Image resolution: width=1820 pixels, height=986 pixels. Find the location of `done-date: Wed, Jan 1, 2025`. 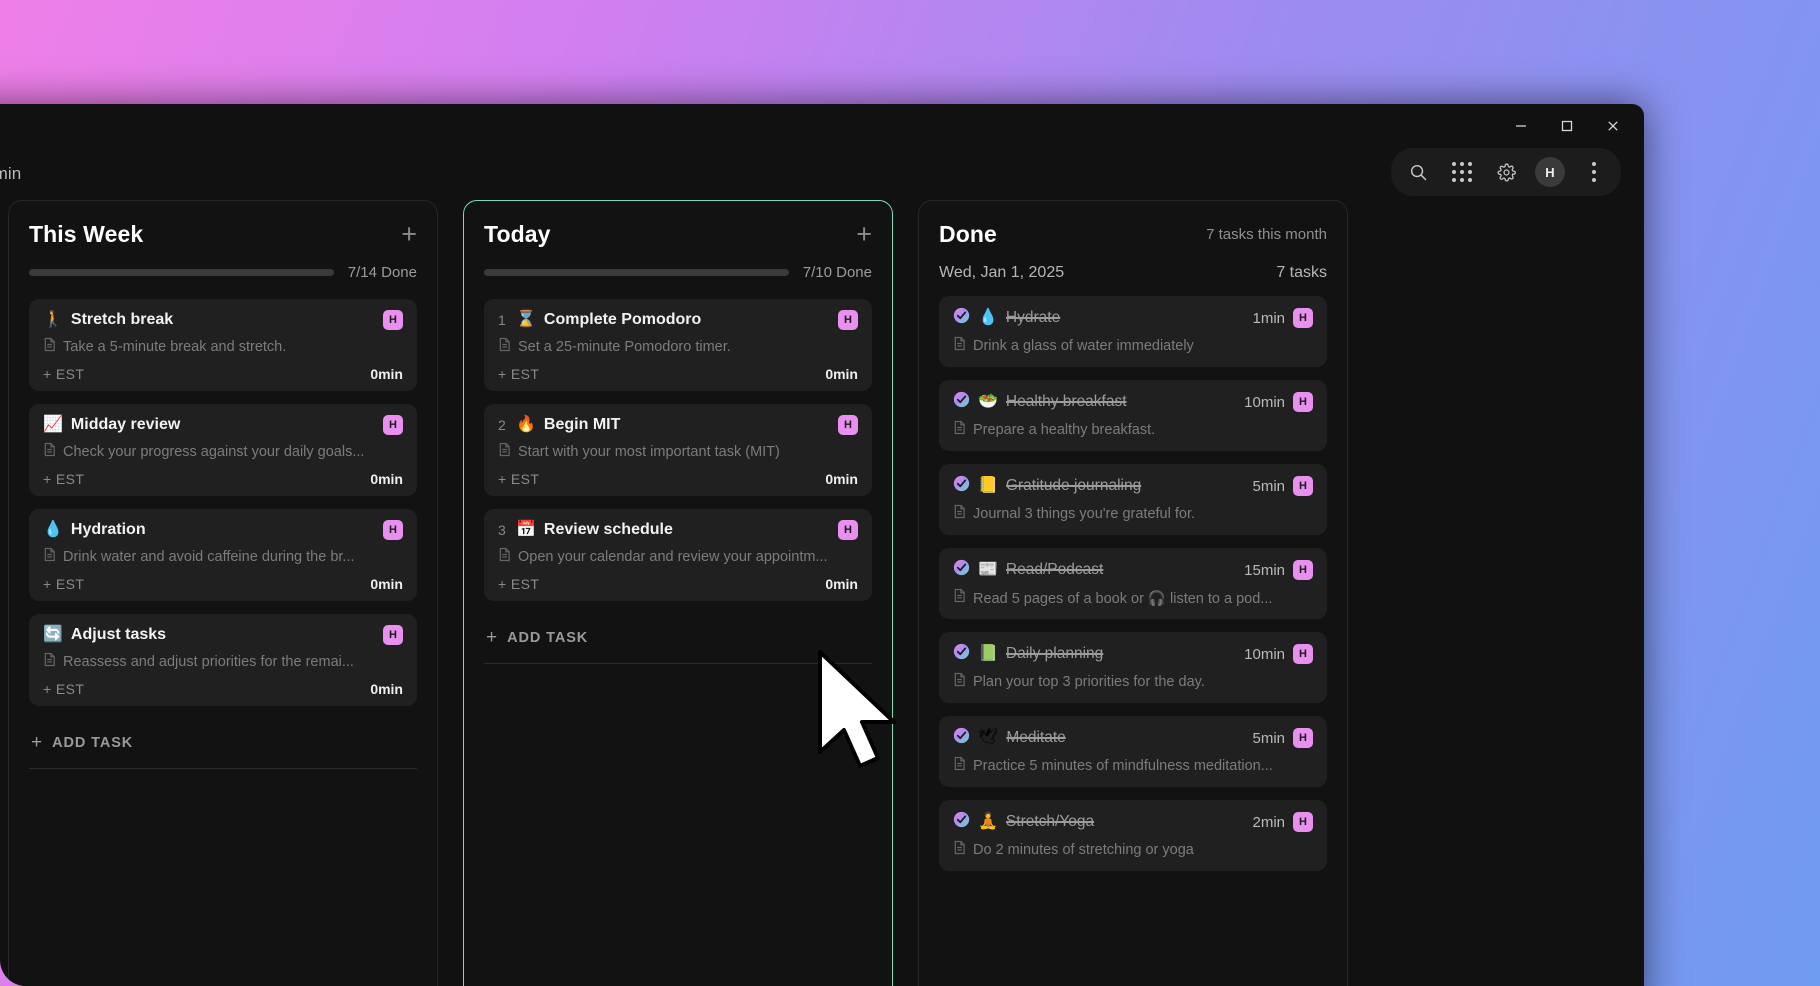

done-date: Wed, Jan 1, 2025 is located at coordinates (1002, 272).